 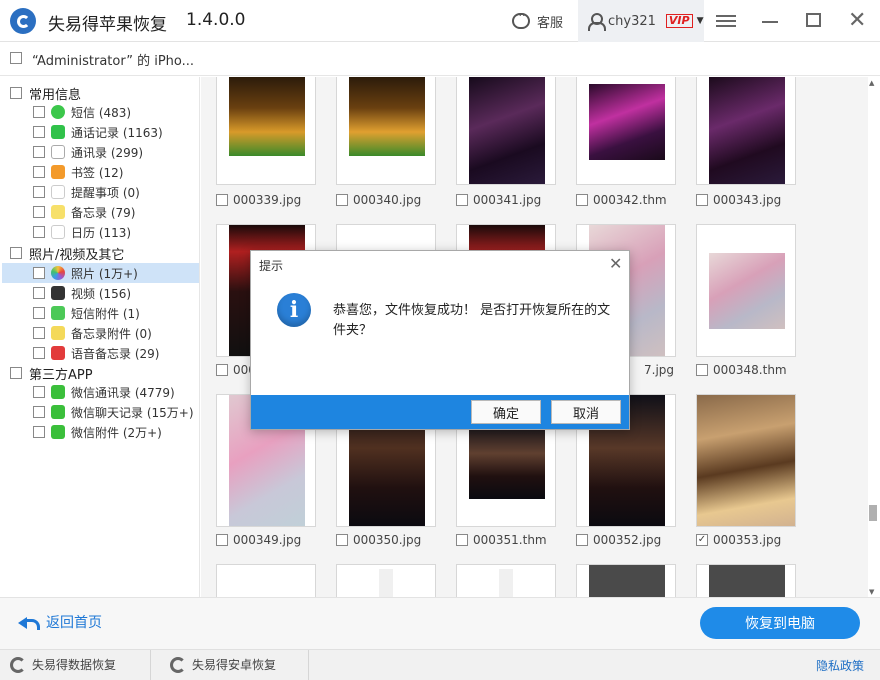 What do you see at coordinates (92, 333) in the screenshot?
I see `sidebar-item-notes-attachments: 备忘录附件 (0)` at bounding box center [92, 333].